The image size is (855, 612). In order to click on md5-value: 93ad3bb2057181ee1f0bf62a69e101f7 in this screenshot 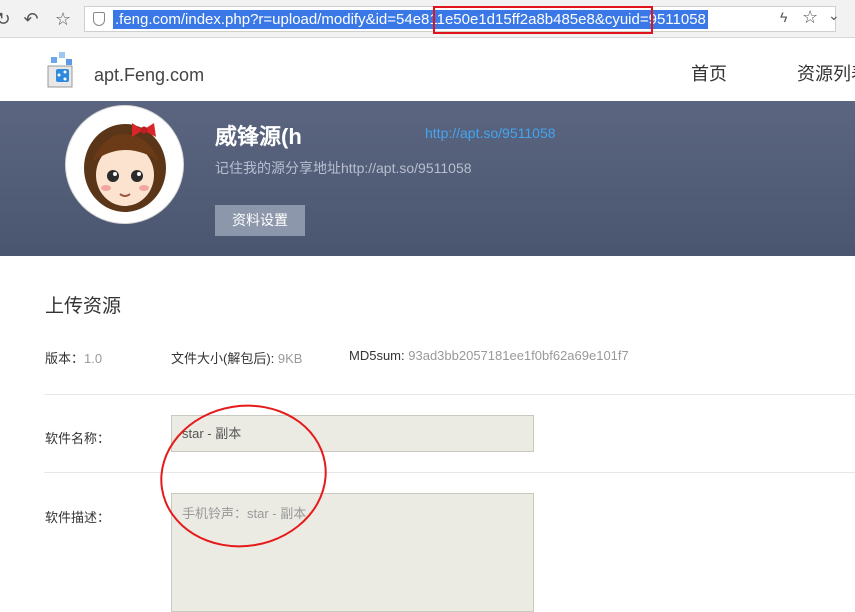, I will do `click(518, 355)`.